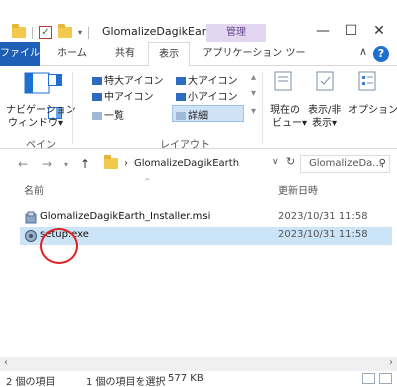 This screenshot has width=397, height=387. I want to click on search-icon: ⚲, so click(382, 163).